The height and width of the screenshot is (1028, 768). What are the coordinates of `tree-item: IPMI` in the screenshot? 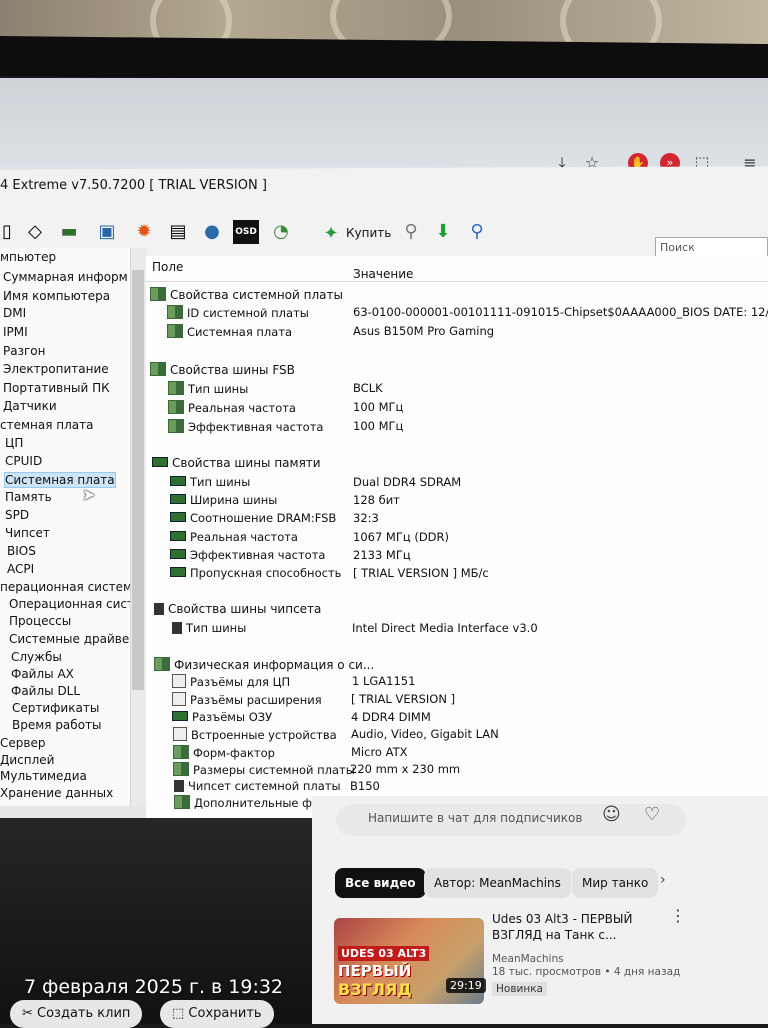 It's located at (15, 332).